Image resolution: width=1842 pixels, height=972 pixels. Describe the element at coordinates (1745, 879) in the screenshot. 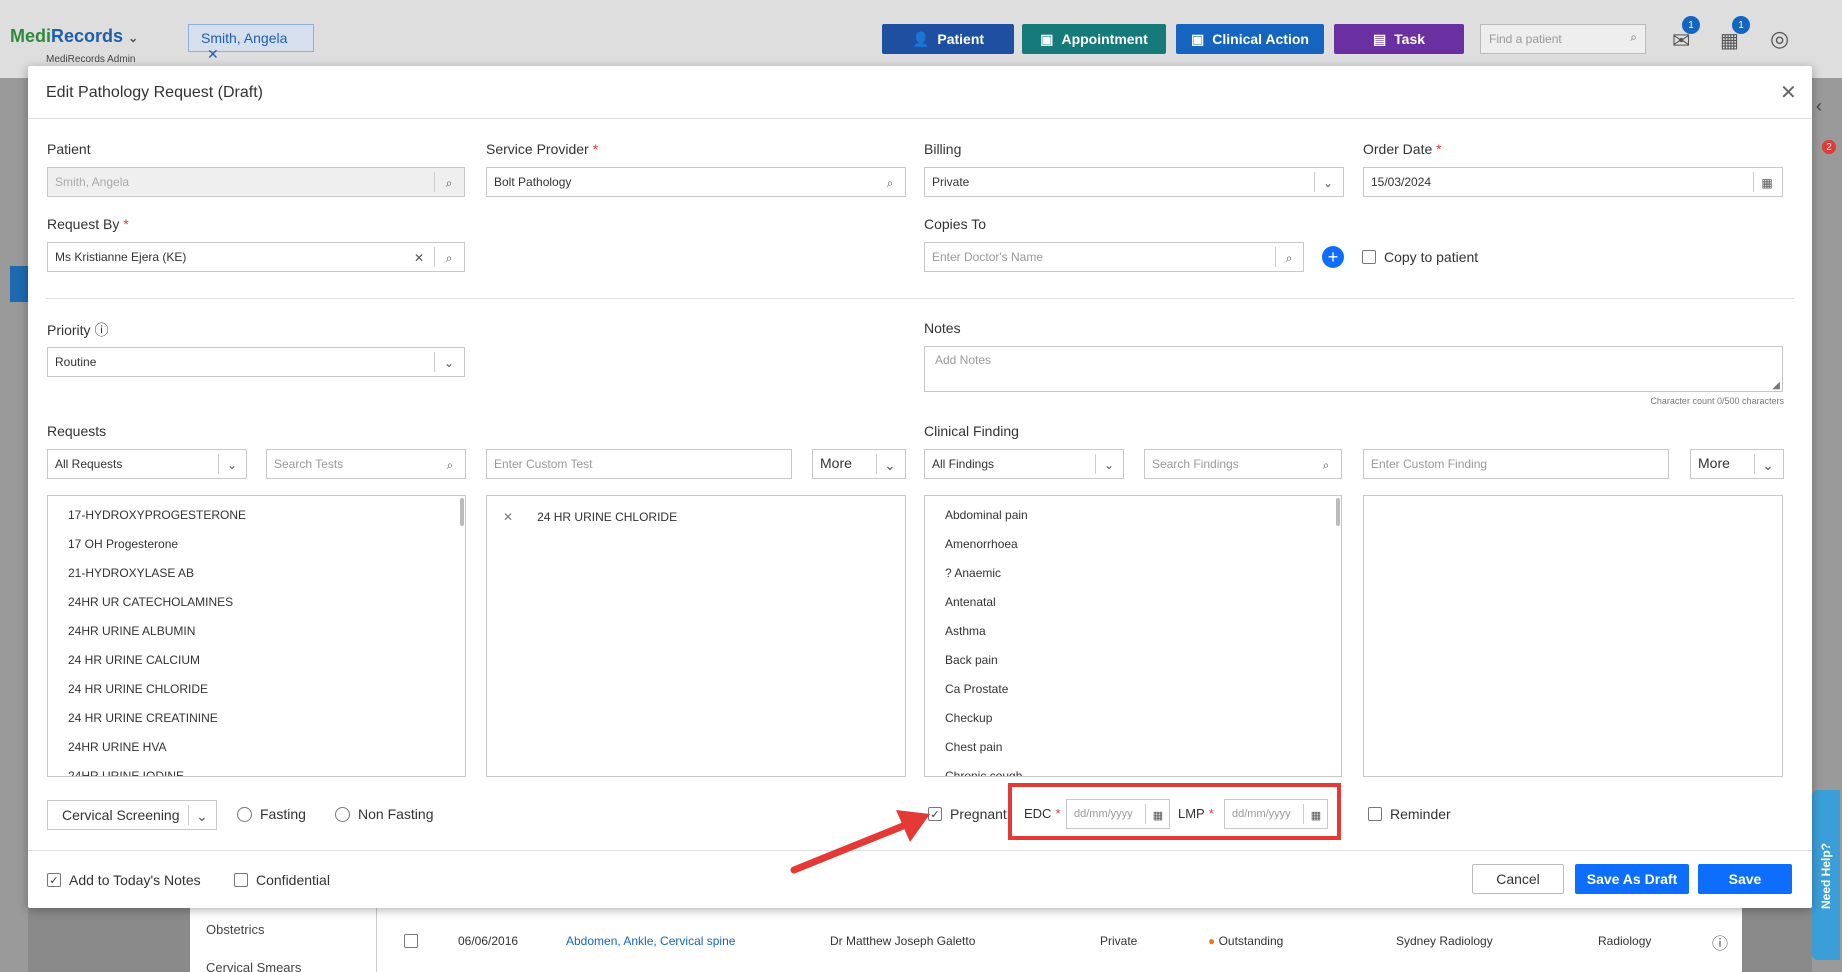

I see `save-button: Save` at that location.